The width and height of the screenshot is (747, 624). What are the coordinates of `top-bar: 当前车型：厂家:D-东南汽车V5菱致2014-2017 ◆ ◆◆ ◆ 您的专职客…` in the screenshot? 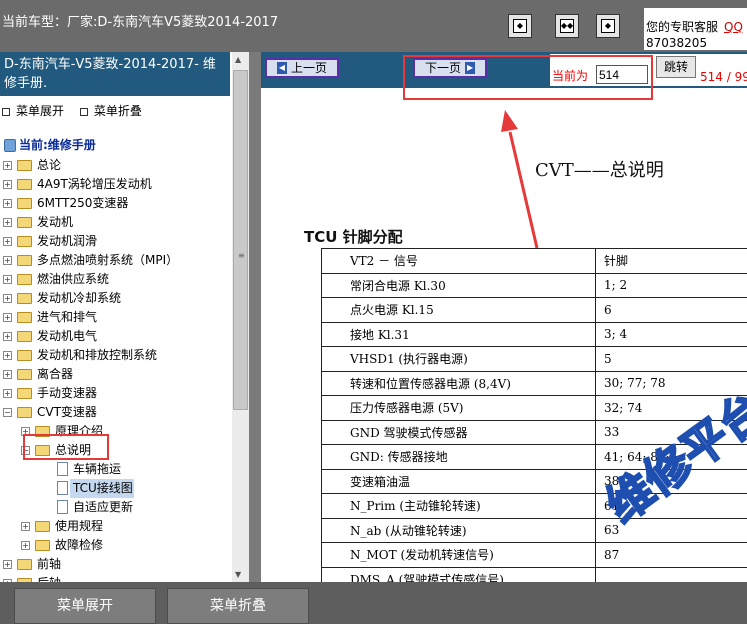 It's located at (373, 26).